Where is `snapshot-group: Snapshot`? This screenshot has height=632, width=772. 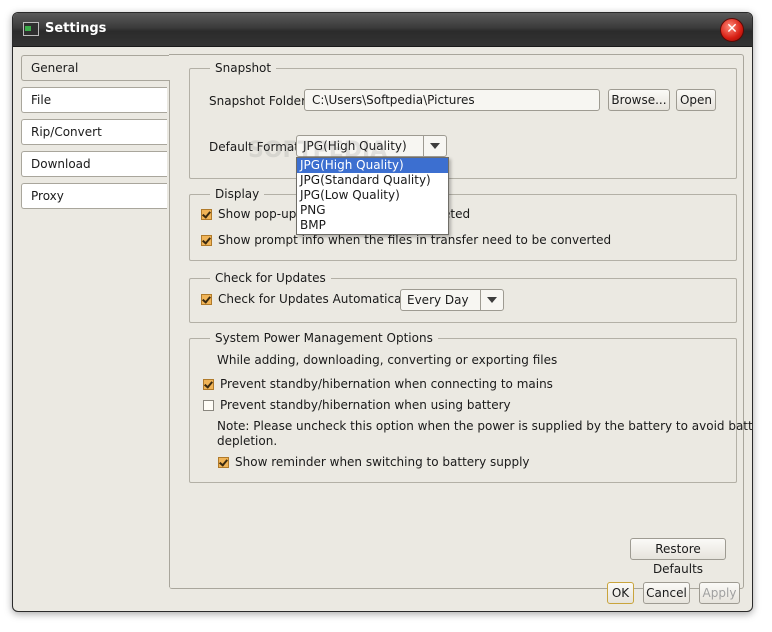
snapshot-group: Snapshot is located at coordinates (463, 120).